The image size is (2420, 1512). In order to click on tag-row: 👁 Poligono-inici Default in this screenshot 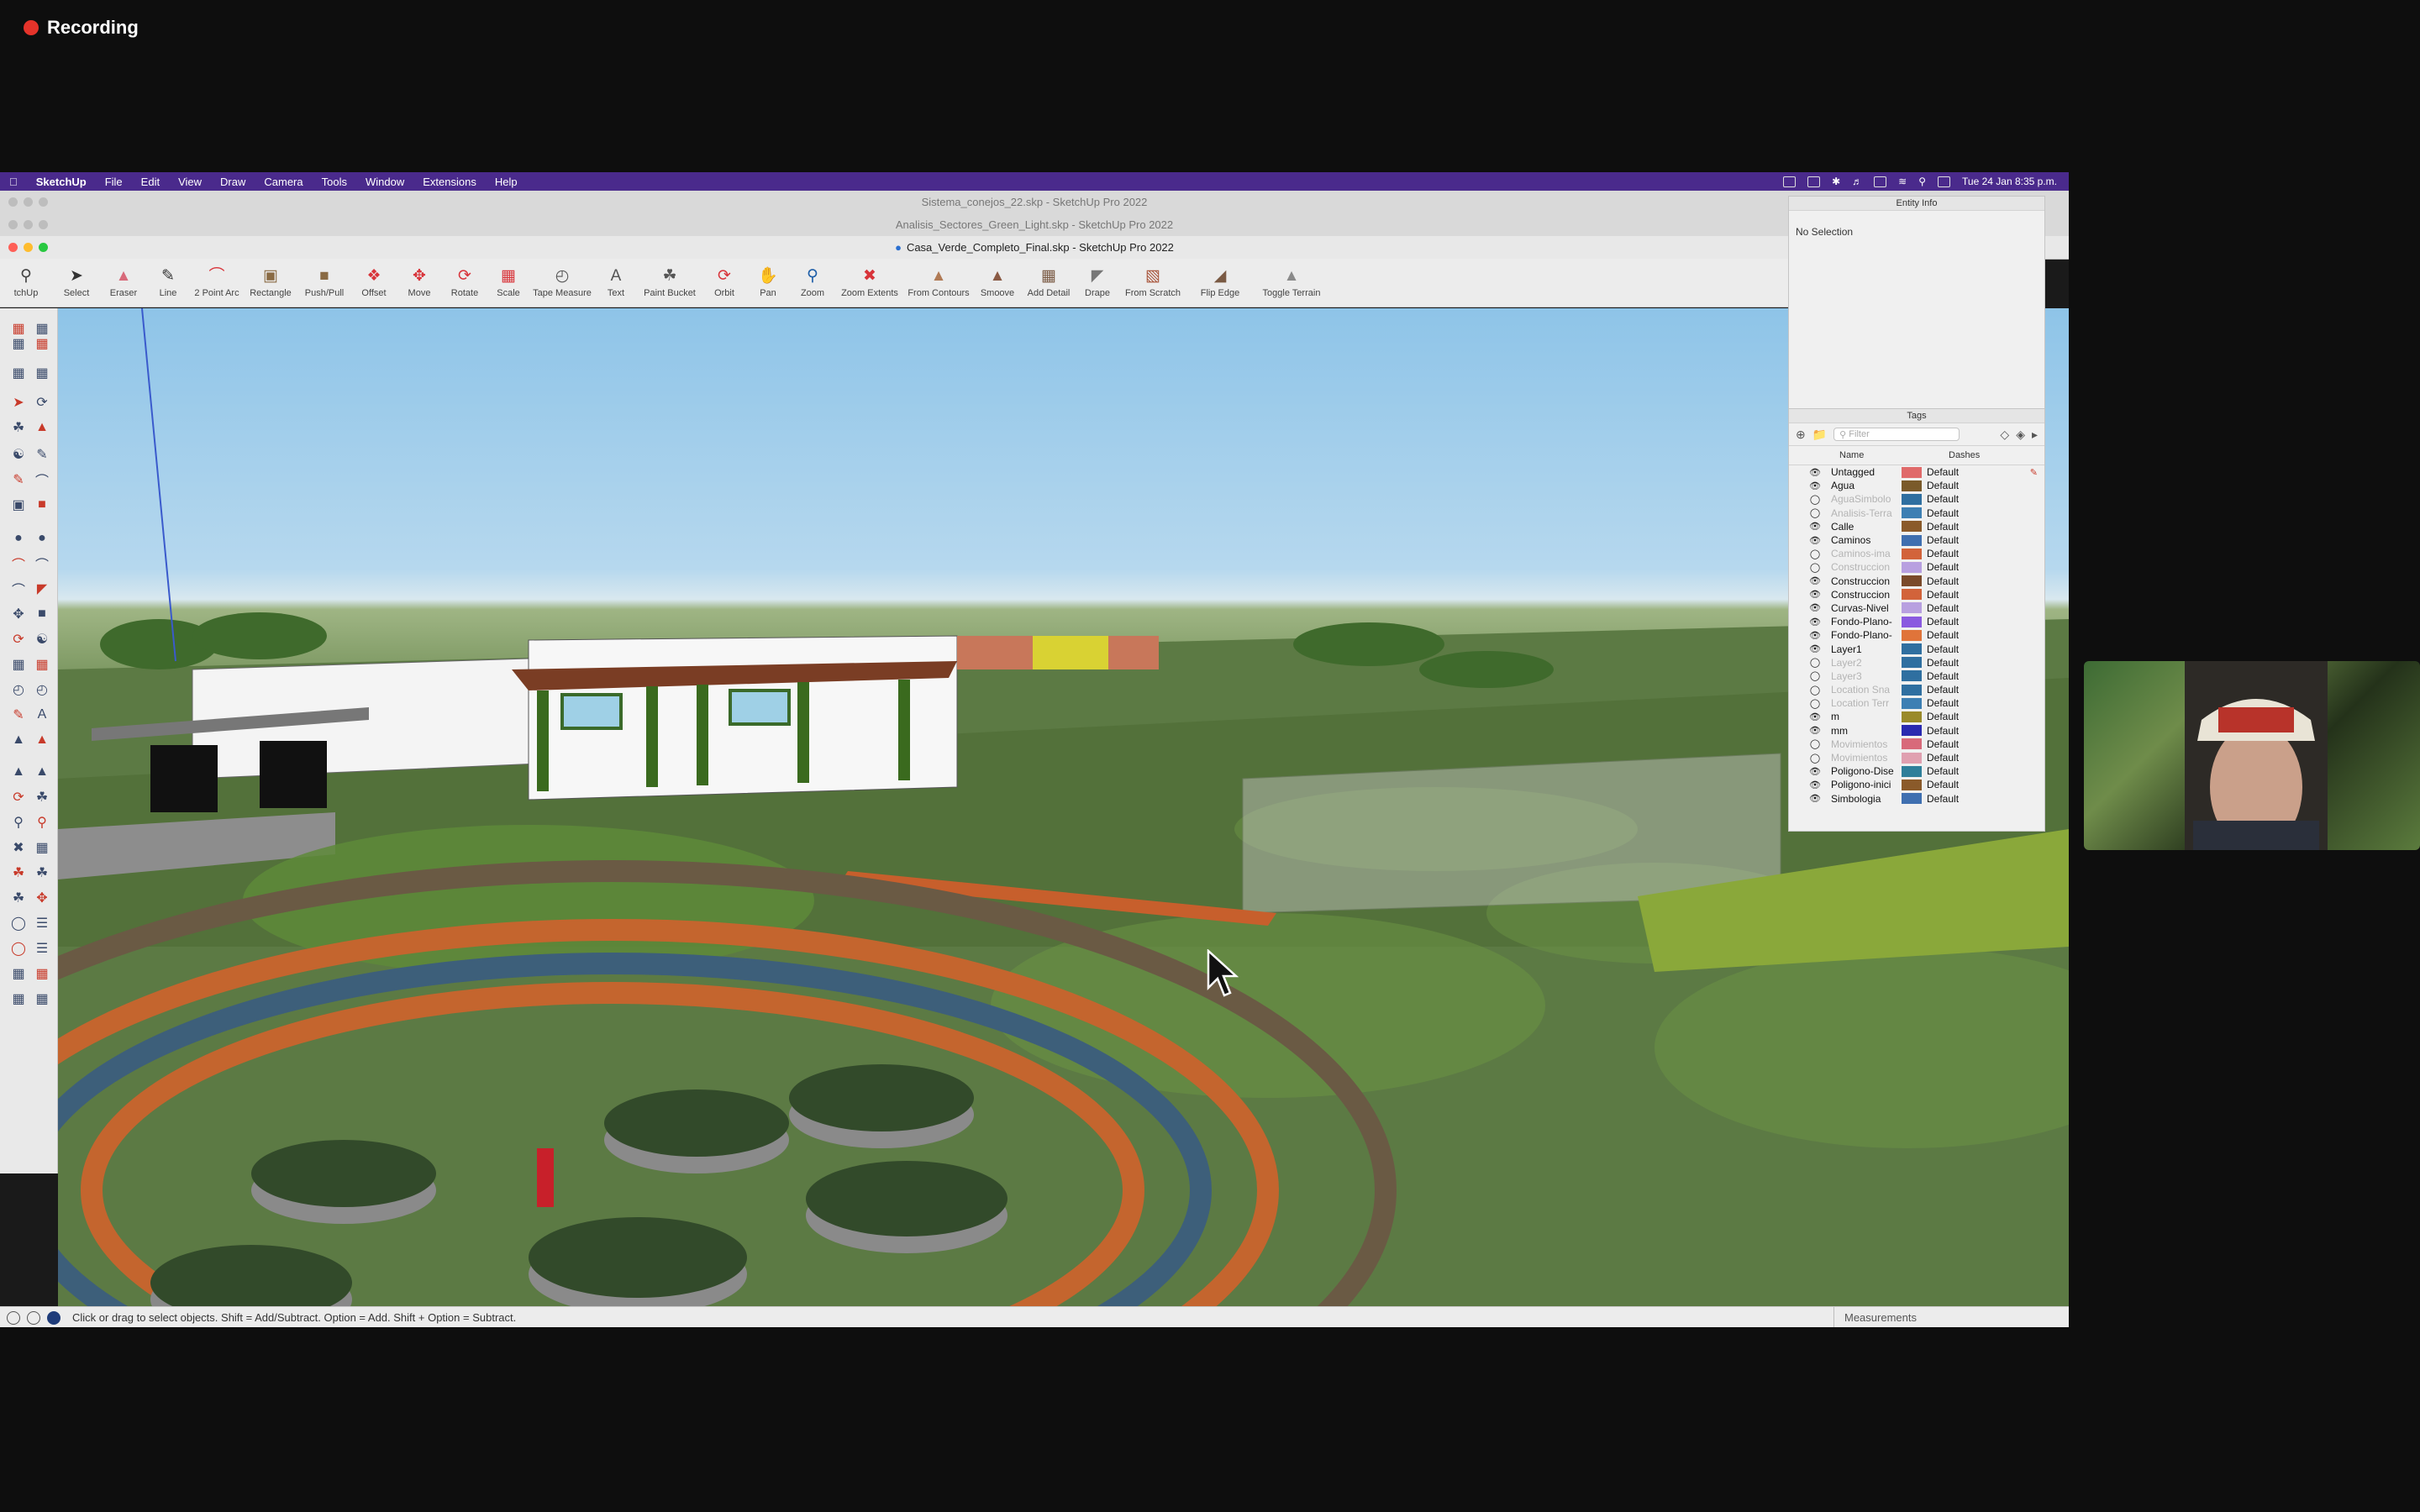, I will do `click(1917, 784)`.